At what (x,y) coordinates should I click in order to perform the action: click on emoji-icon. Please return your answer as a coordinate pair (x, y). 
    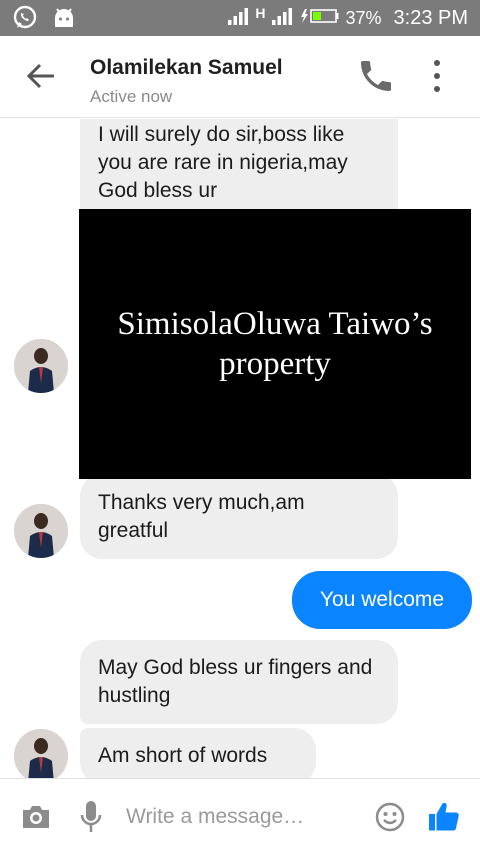
    Looking at the image, I should click on (390, 817).